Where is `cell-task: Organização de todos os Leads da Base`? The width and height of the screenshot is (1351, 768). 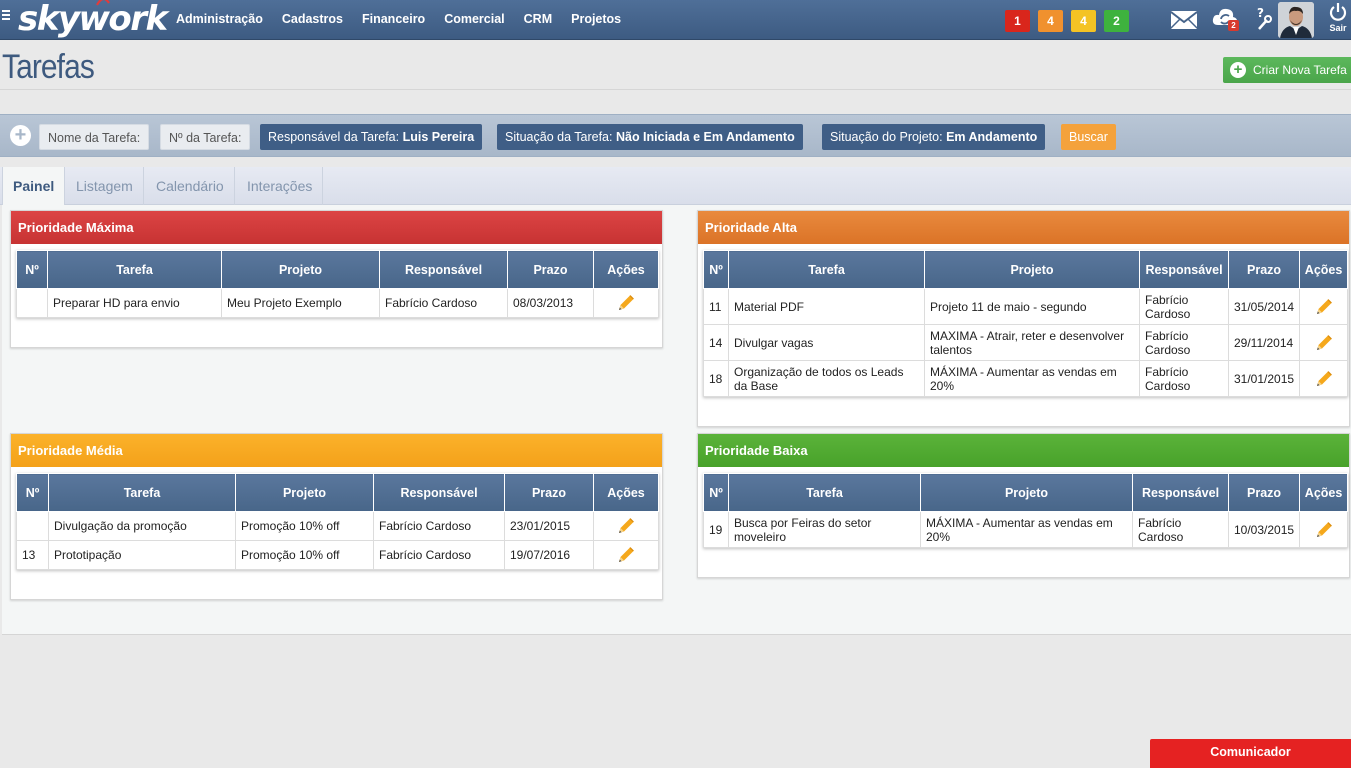 cell-task: Organização de todos os Leads da Base is located at coordinates (826, 378).